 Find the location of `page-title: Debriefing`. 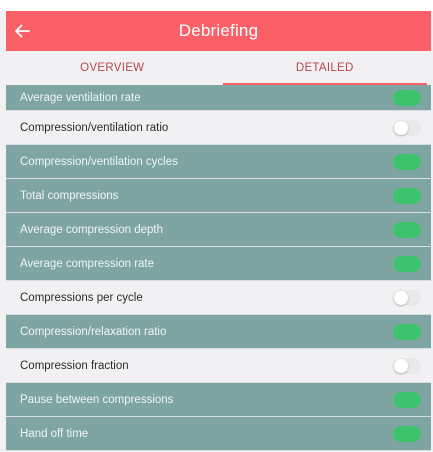

page-title: Debriefing is located at coordinates (218, 30).